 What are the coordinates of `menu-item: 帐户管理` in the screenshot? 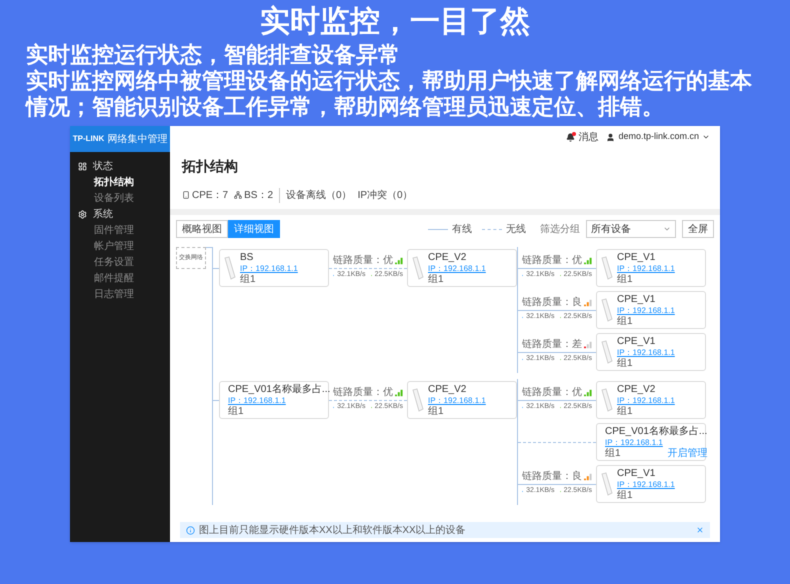 It's located at (120, 246).